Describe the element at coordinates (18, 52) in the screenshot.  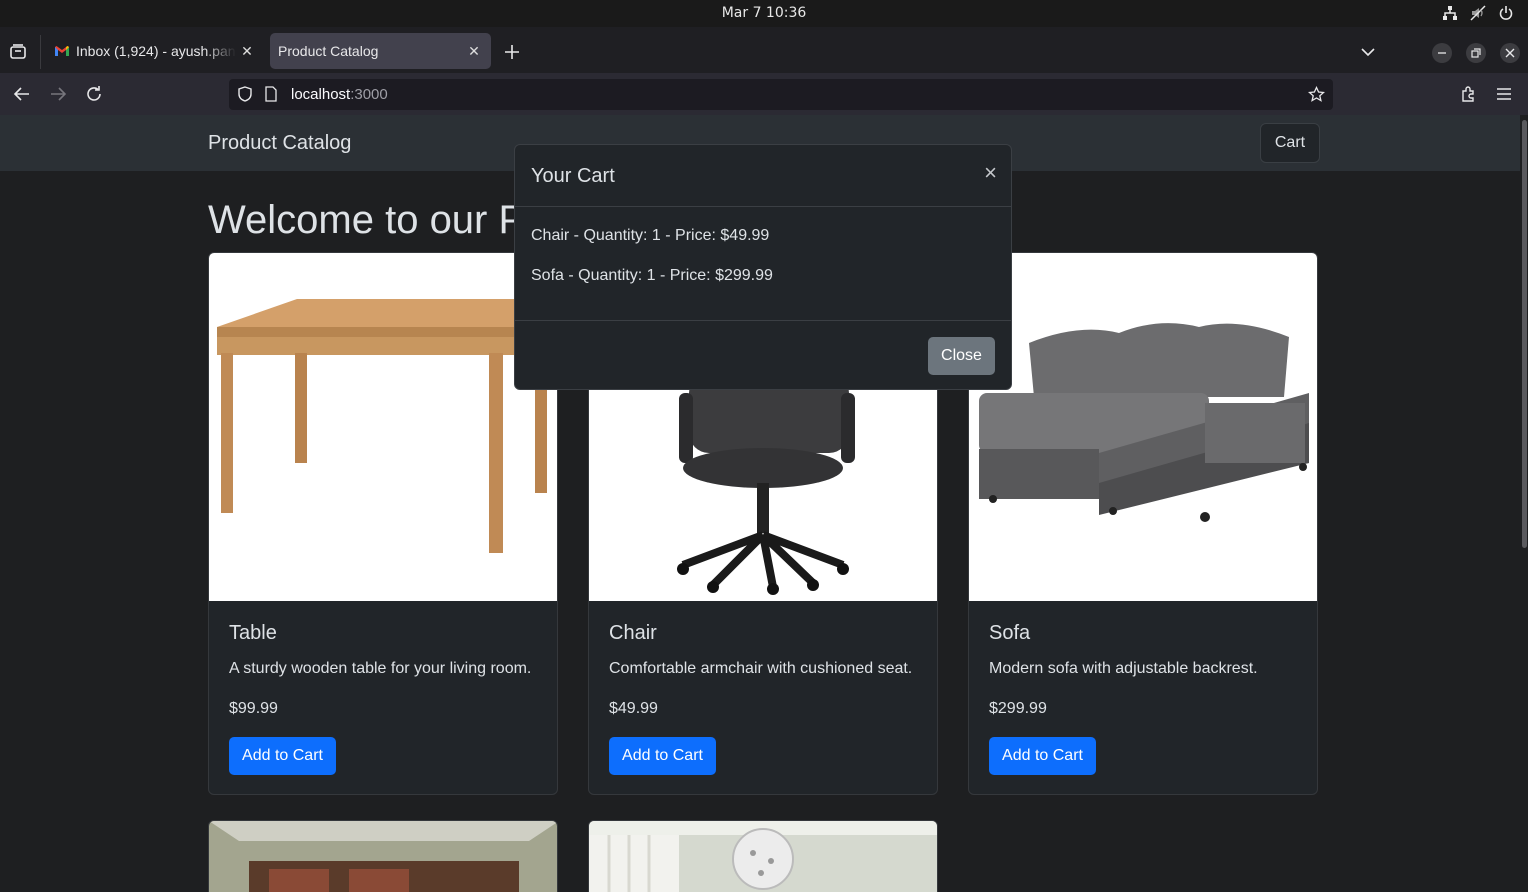
I see `tab-overview-icon` at that location.